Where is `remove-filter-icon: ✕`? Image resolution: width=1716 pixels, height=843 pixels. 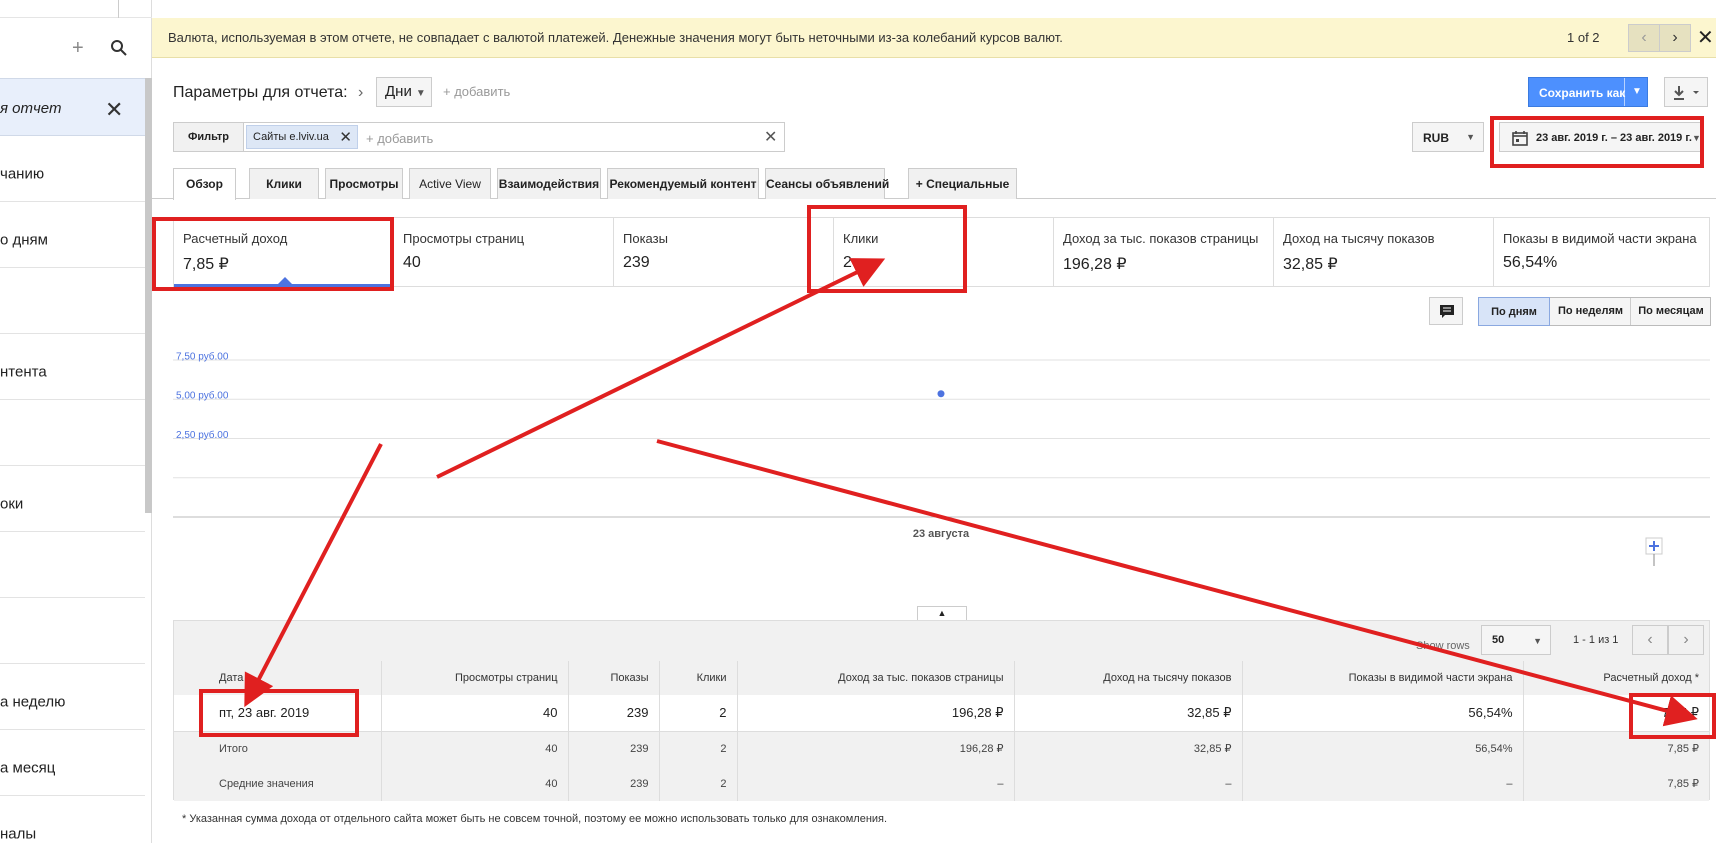
remove-filter-icon: ✕ is located at coordinates (345, 137).